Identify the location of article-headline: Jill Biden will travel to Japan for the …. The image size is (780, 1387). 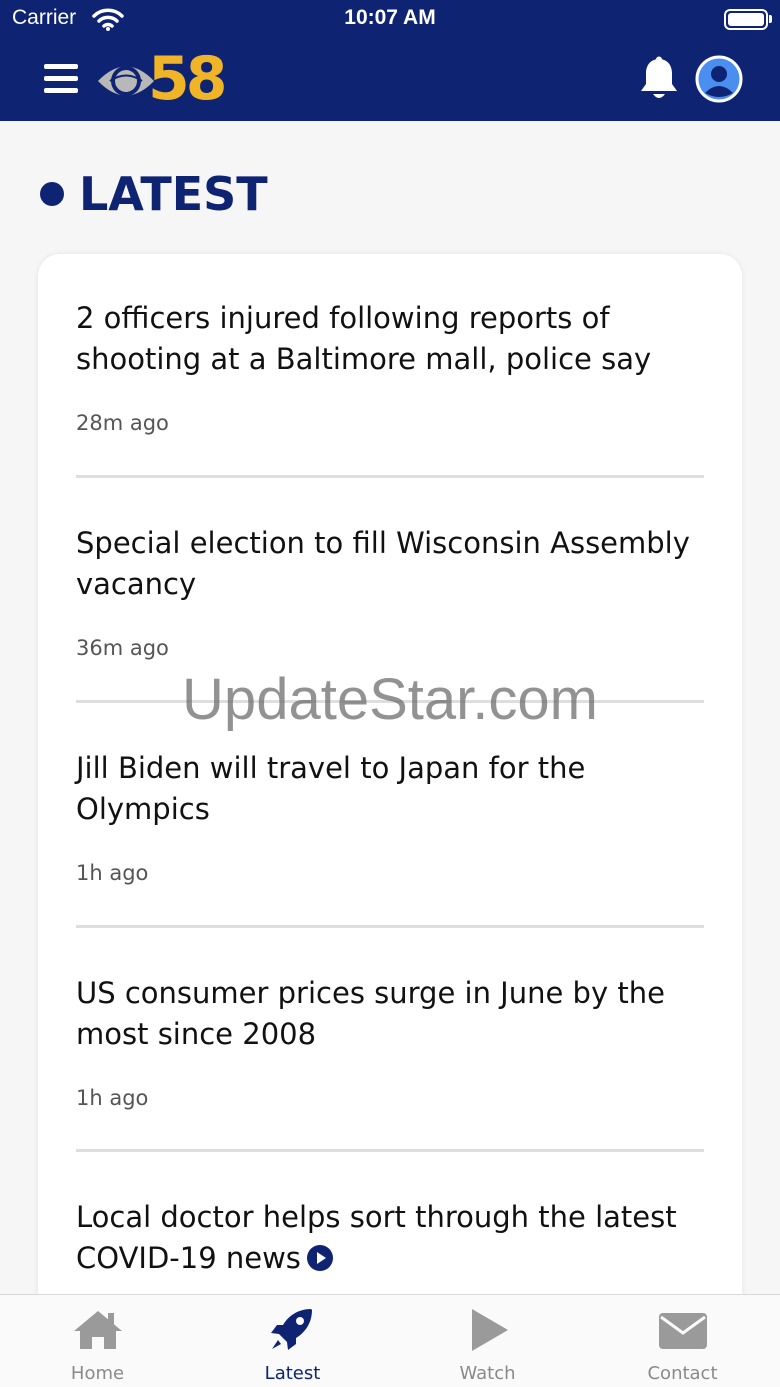
(331, 788).